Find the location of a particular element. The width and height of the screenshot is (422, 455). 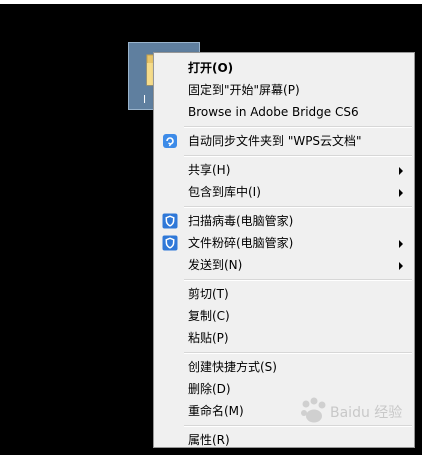

menu-item-share: 共享(H) is located at coordinates (284, 170).